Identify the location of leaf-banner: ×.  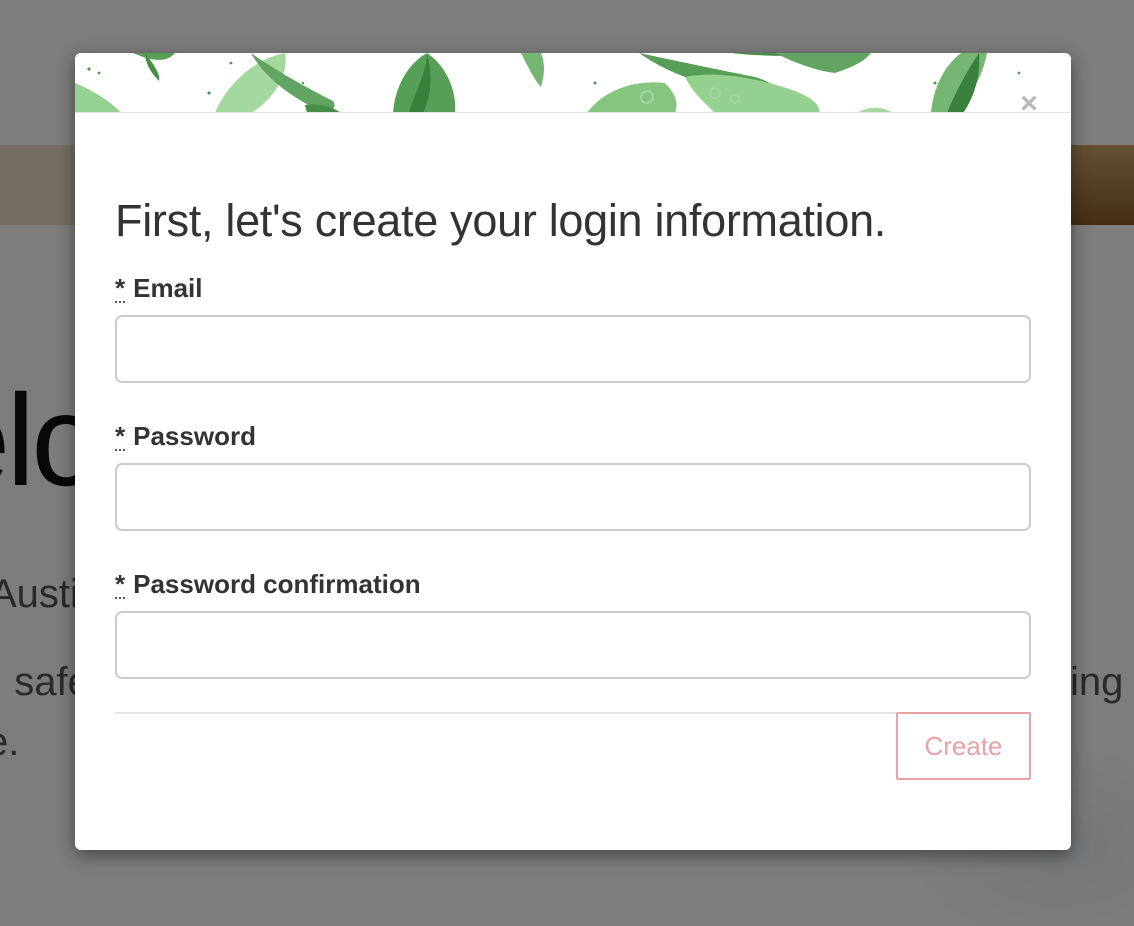
(573, 83).